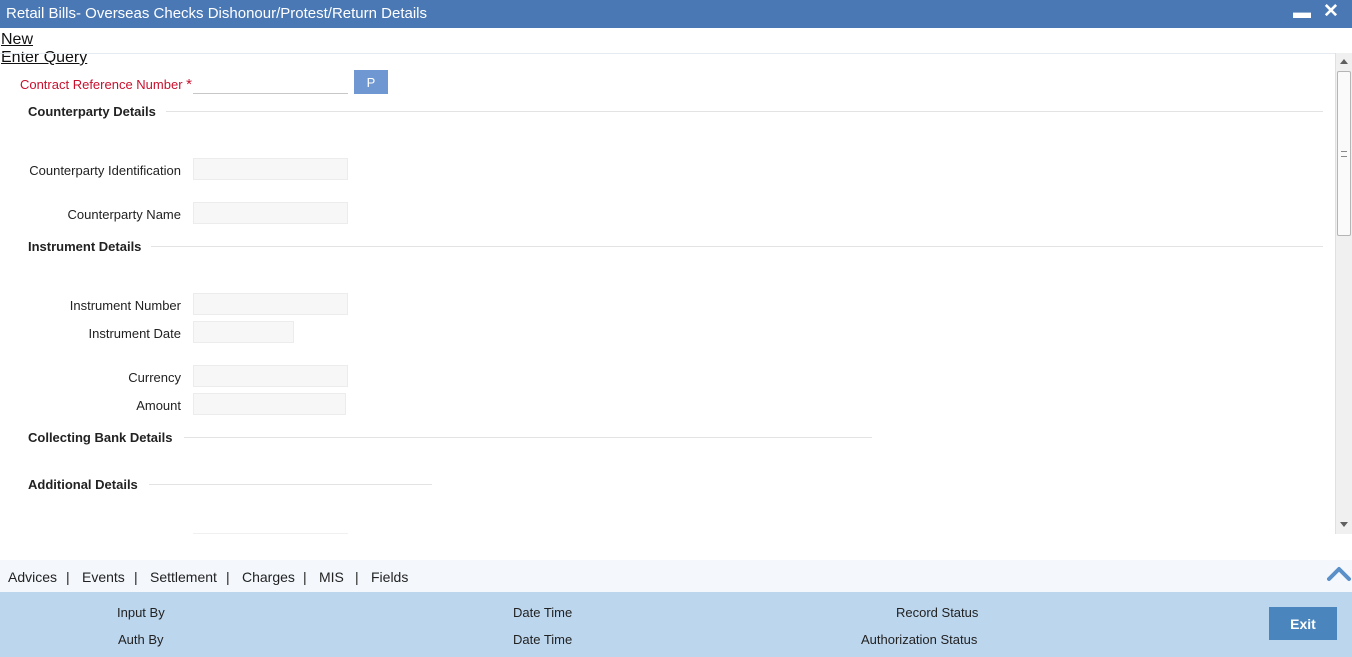 The width and height of the screenshot is (1352, 657). I want to click on contract-reference-lookup-button: P, so click(371, 82).